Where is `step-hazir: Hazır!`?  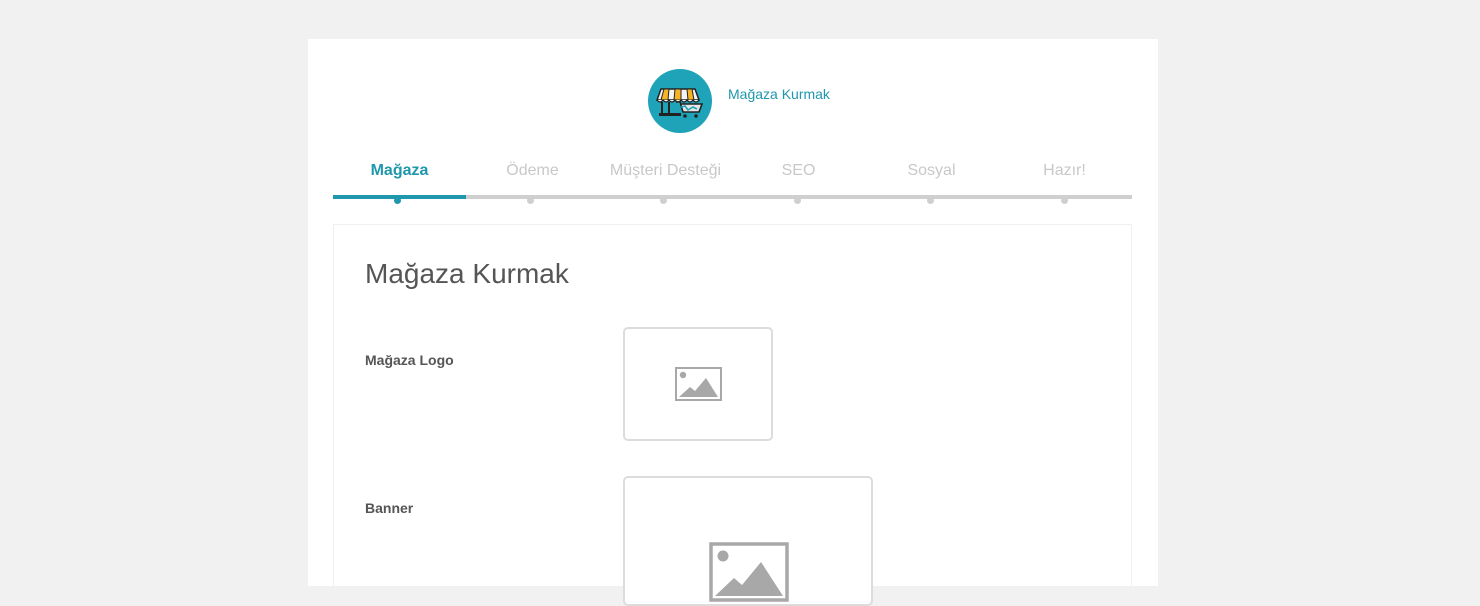 step-hazir: Hazır! is located at coordinates (1064, 171).